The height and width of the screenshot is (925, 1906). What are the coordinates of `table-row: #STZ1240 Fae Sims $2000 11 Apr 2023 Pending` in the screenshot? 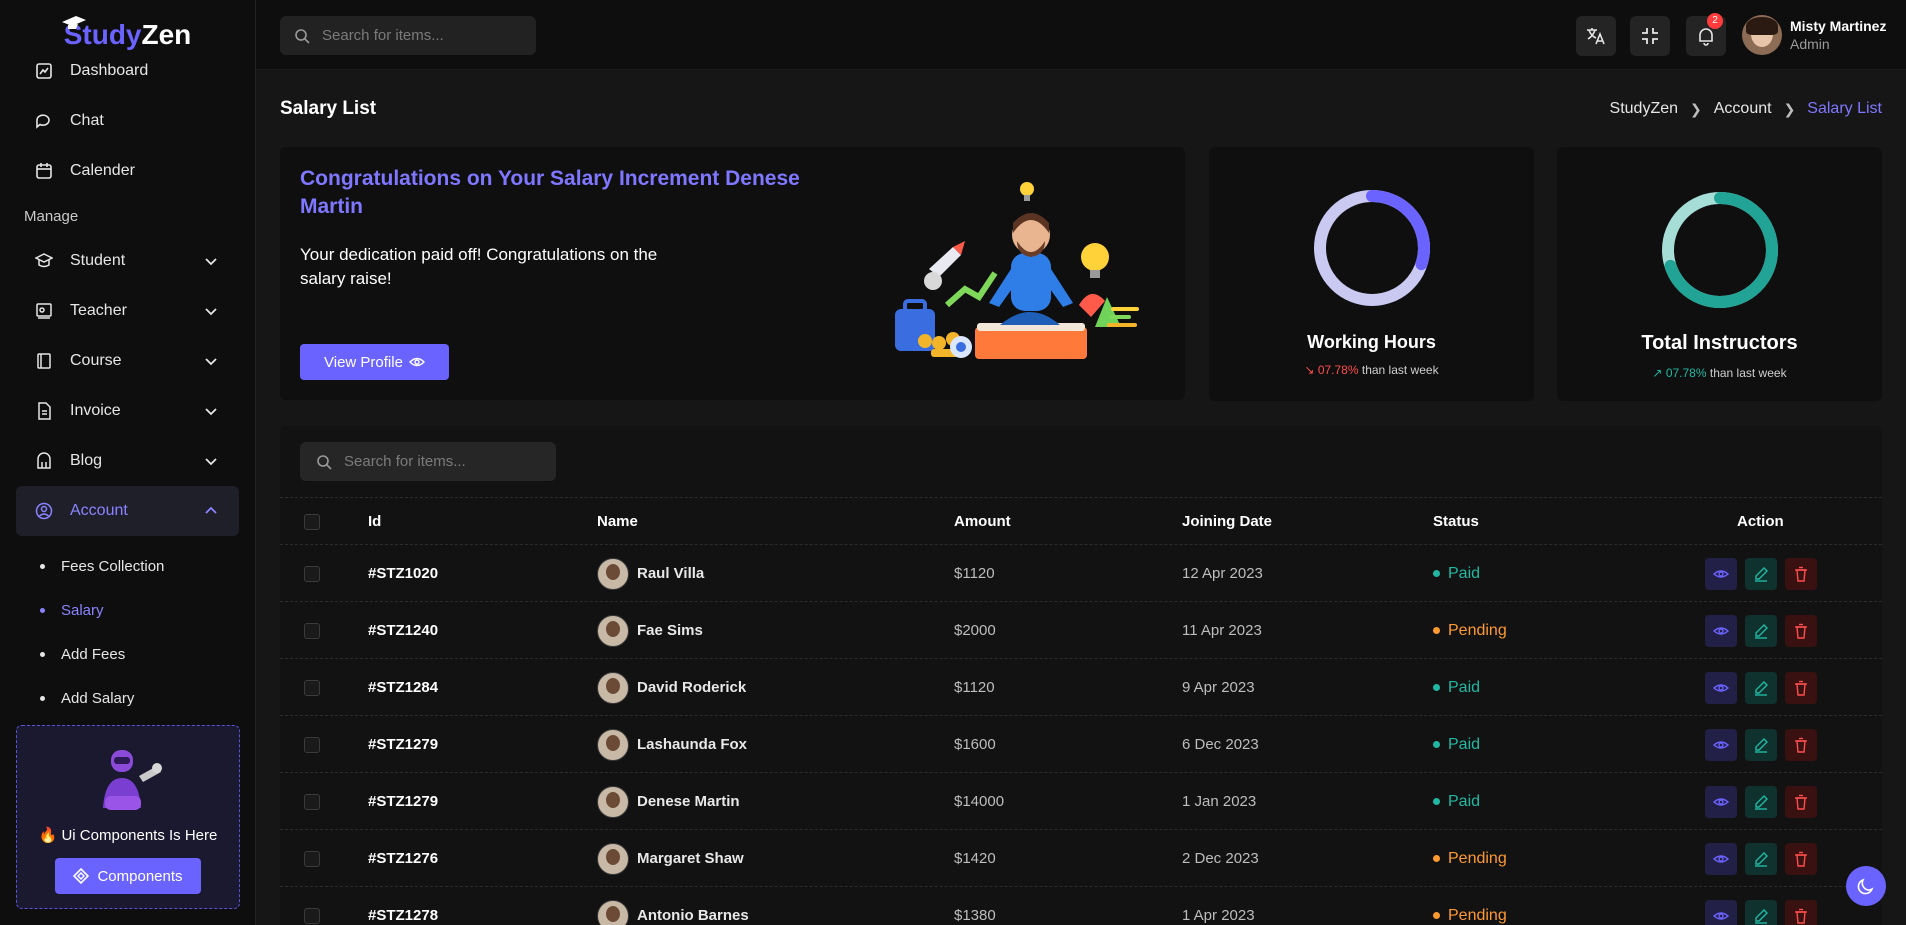 It's located at (1081, 630).